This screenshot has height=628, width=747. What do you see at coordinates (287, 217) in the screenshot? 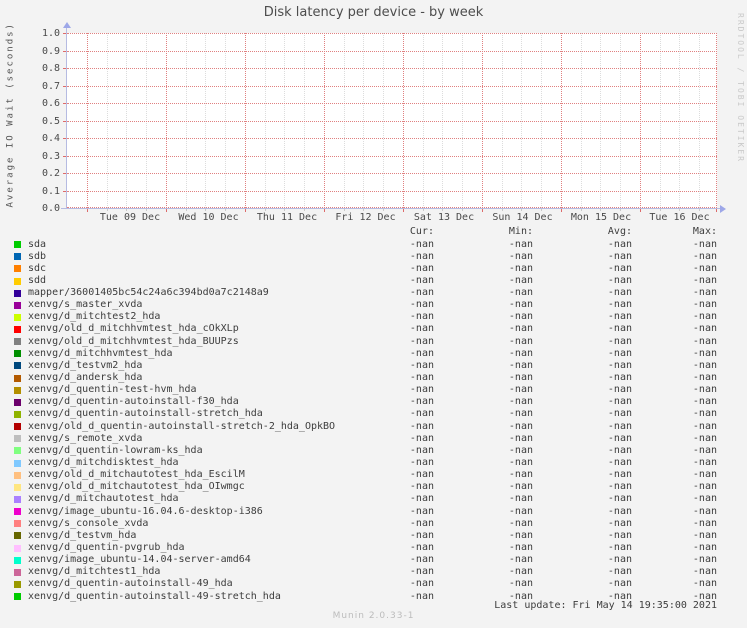
I see `x-axis-tick-label: Thu 11 Dec` at bounding box center [287, 217].